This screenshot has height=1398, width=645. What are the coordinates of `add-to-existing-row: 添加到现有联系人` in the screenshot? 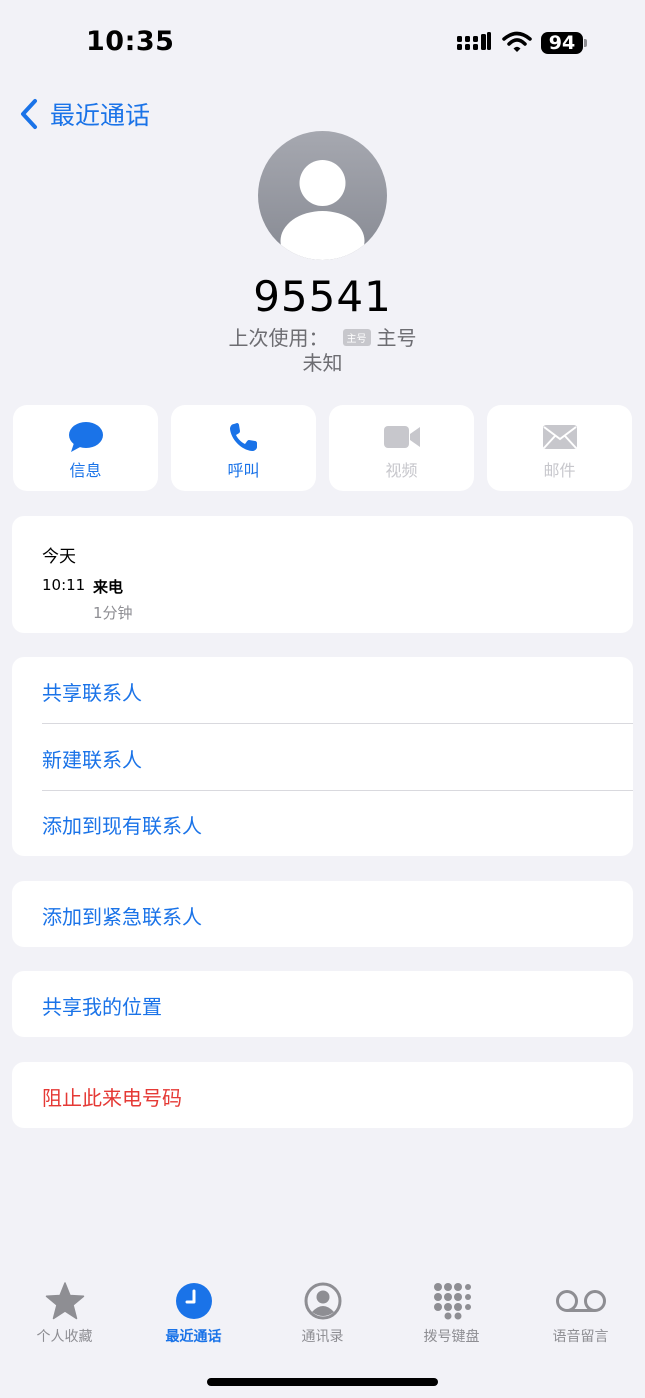 It's located at (322, 823).